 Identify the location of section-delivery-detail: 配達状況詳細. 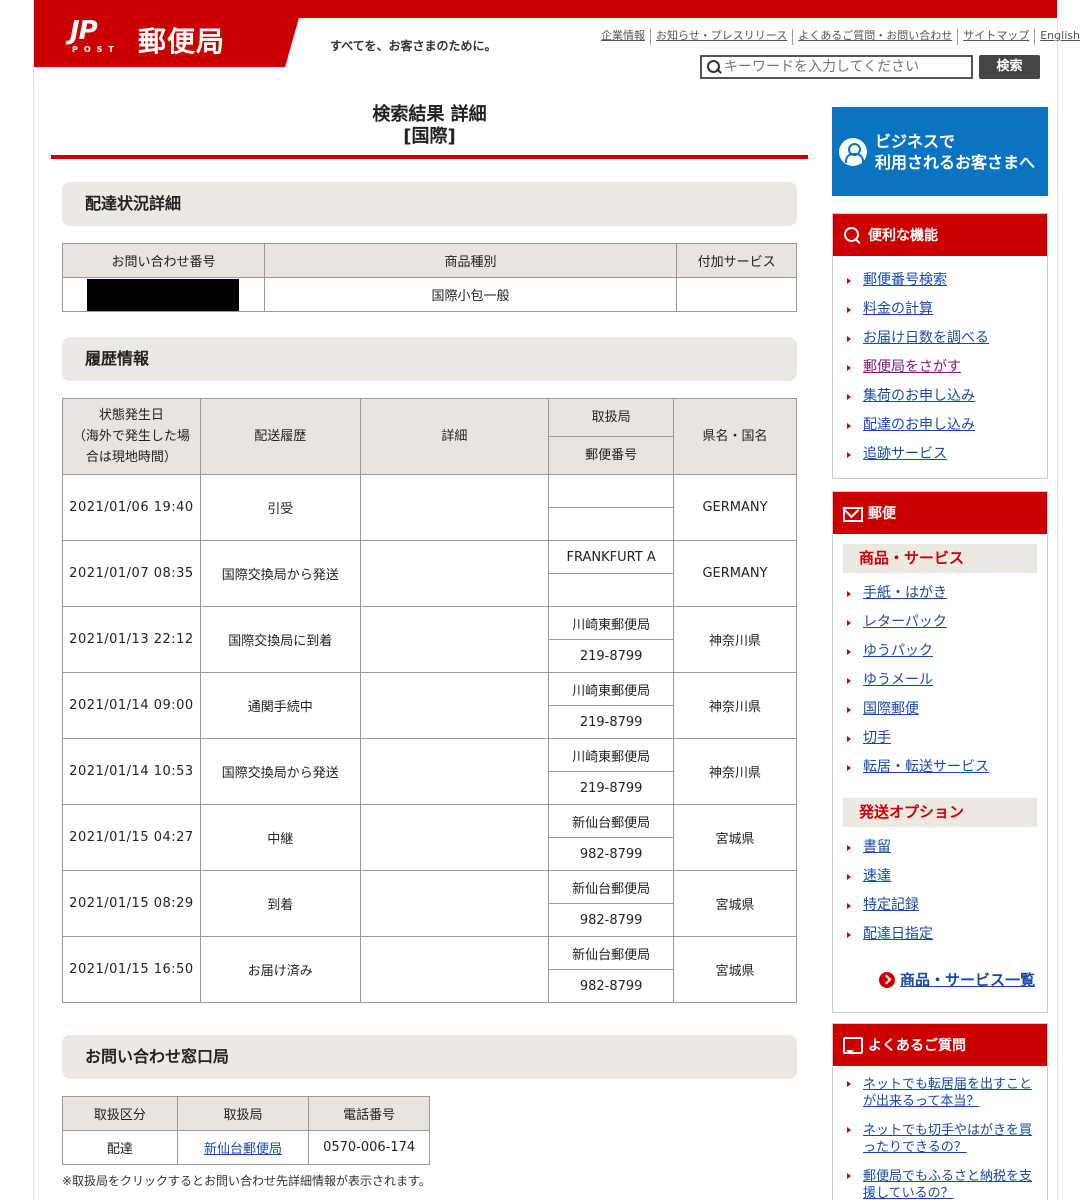
(429, 204).